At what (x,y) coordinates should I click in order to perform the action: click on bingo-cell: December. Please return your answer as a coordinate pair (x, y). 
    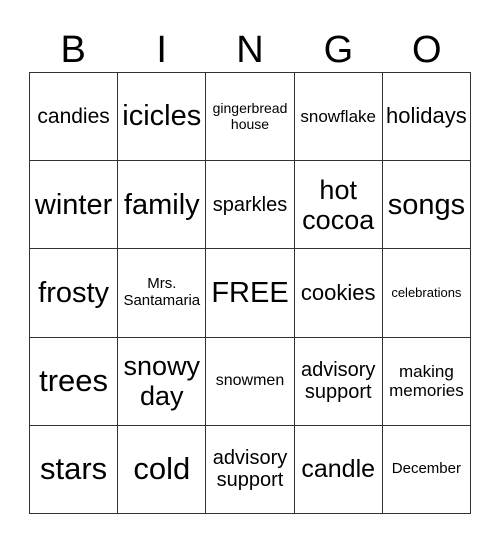
    Looking at the image, I should click on (426, 469).